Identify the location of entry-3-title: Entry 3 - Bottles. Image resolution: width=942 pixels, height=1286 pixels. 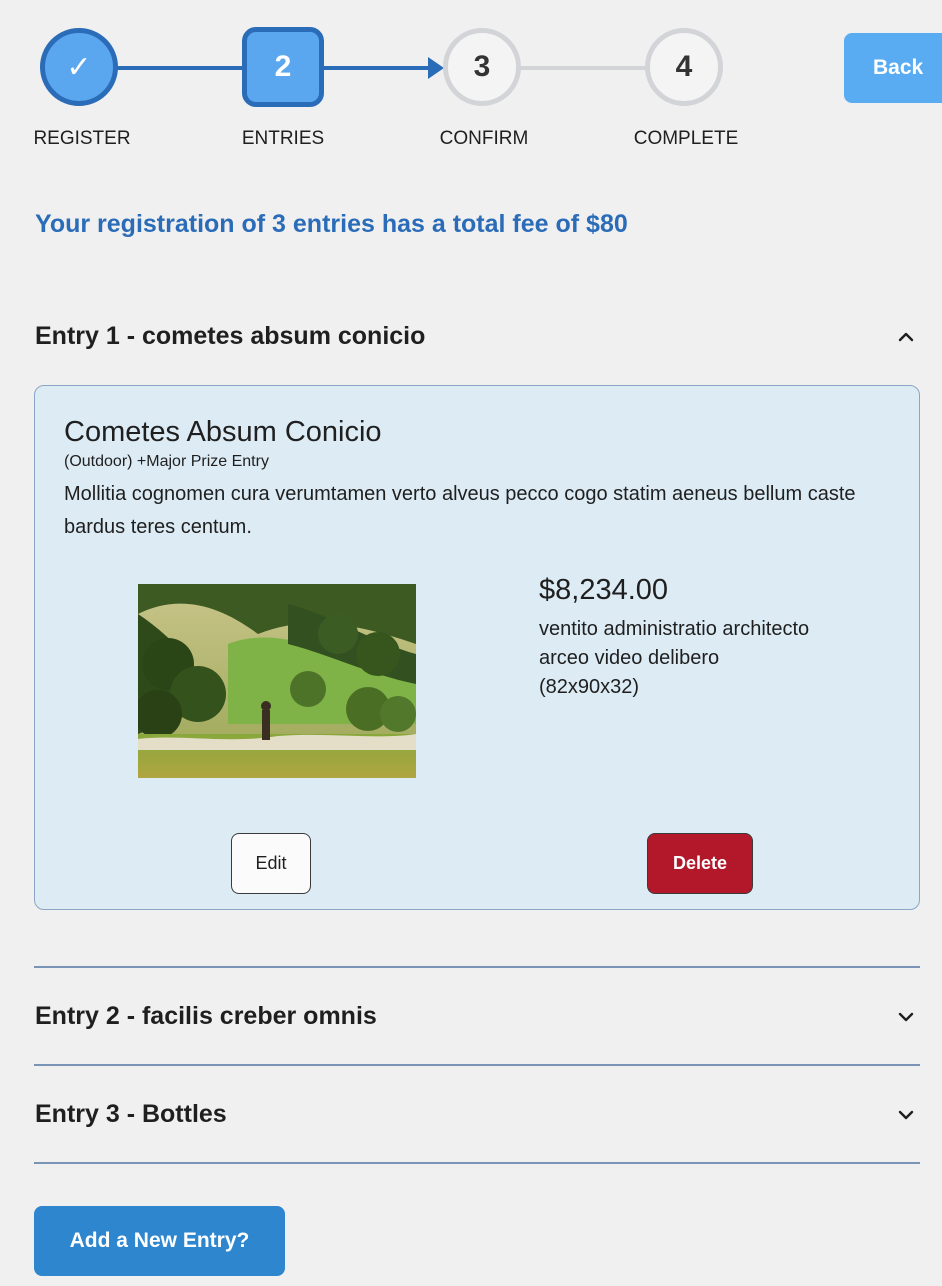
(131, 1114).